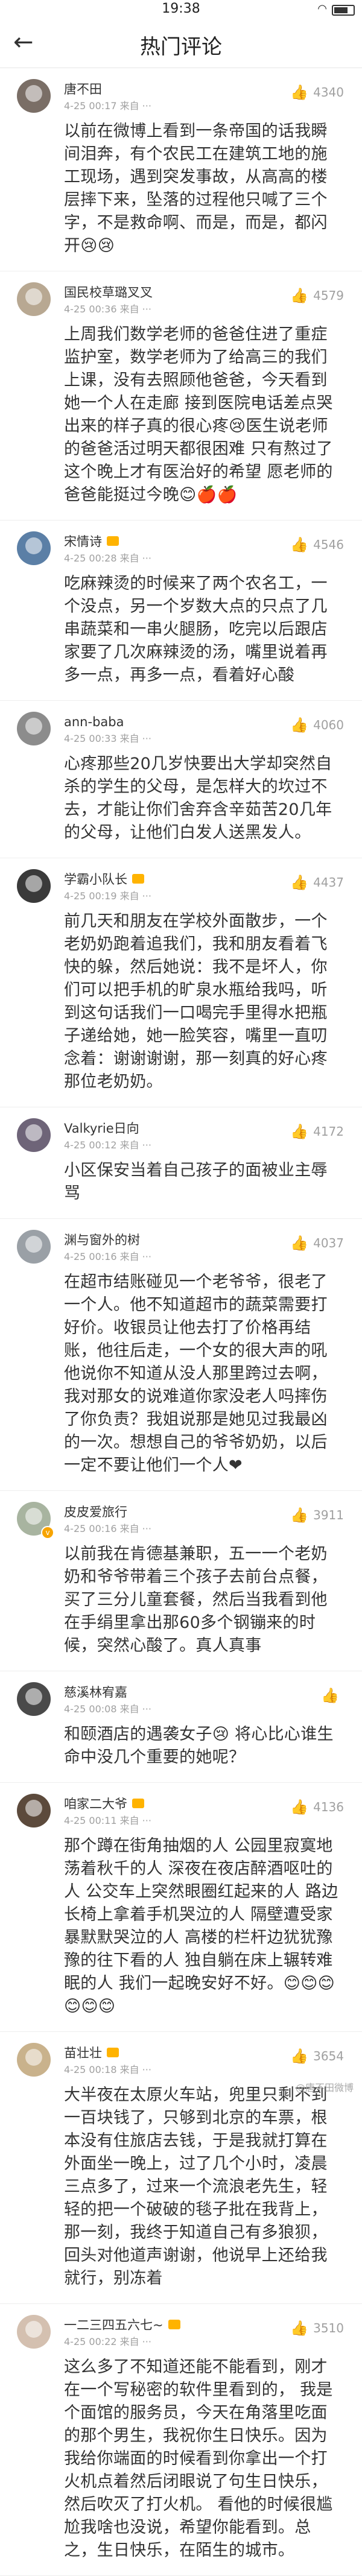 The width and height of the screenshot is (362, 2576). I want to click on like-button: 👍 3911, so click(317, 1515).